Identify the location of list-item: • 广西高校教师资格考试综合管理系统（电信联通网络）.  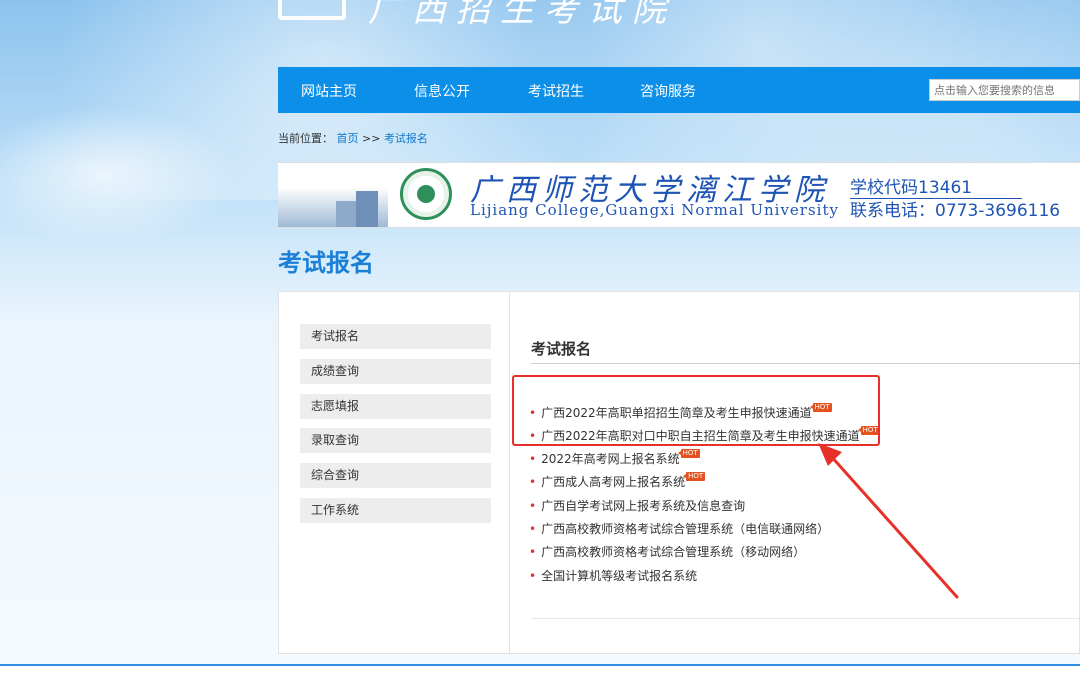
(679, 528).